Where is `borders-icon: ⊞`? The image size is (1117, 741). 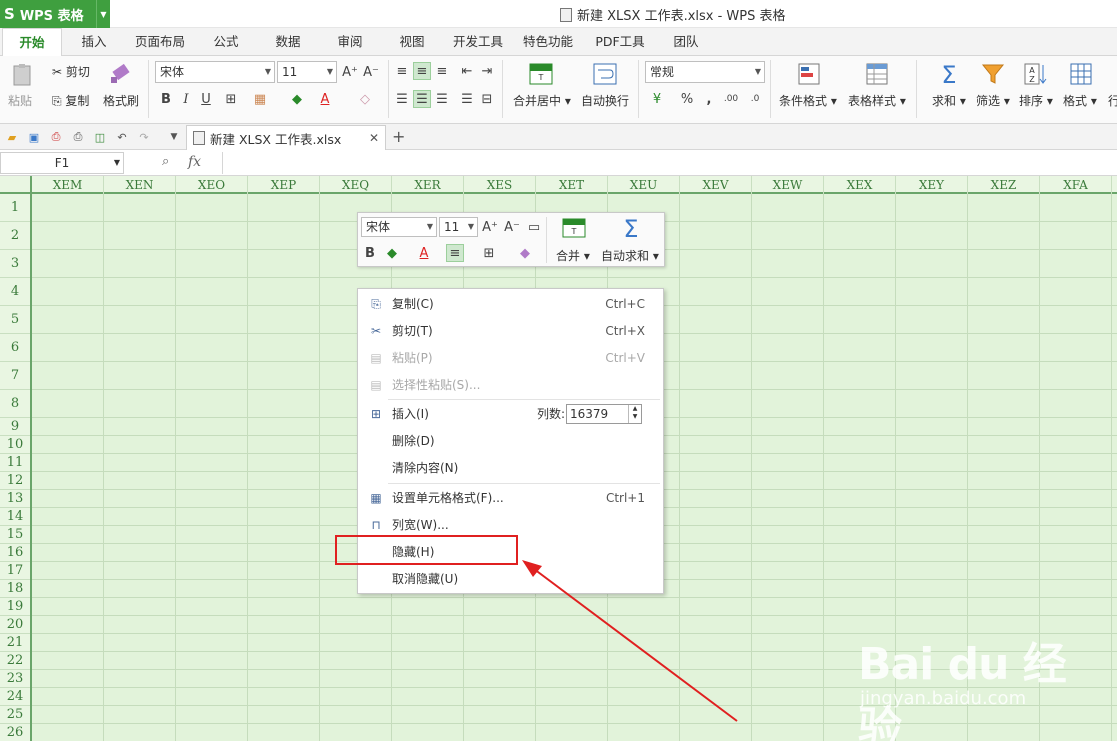
borders-icon: ⊞ is located at coordinates (231, 99).